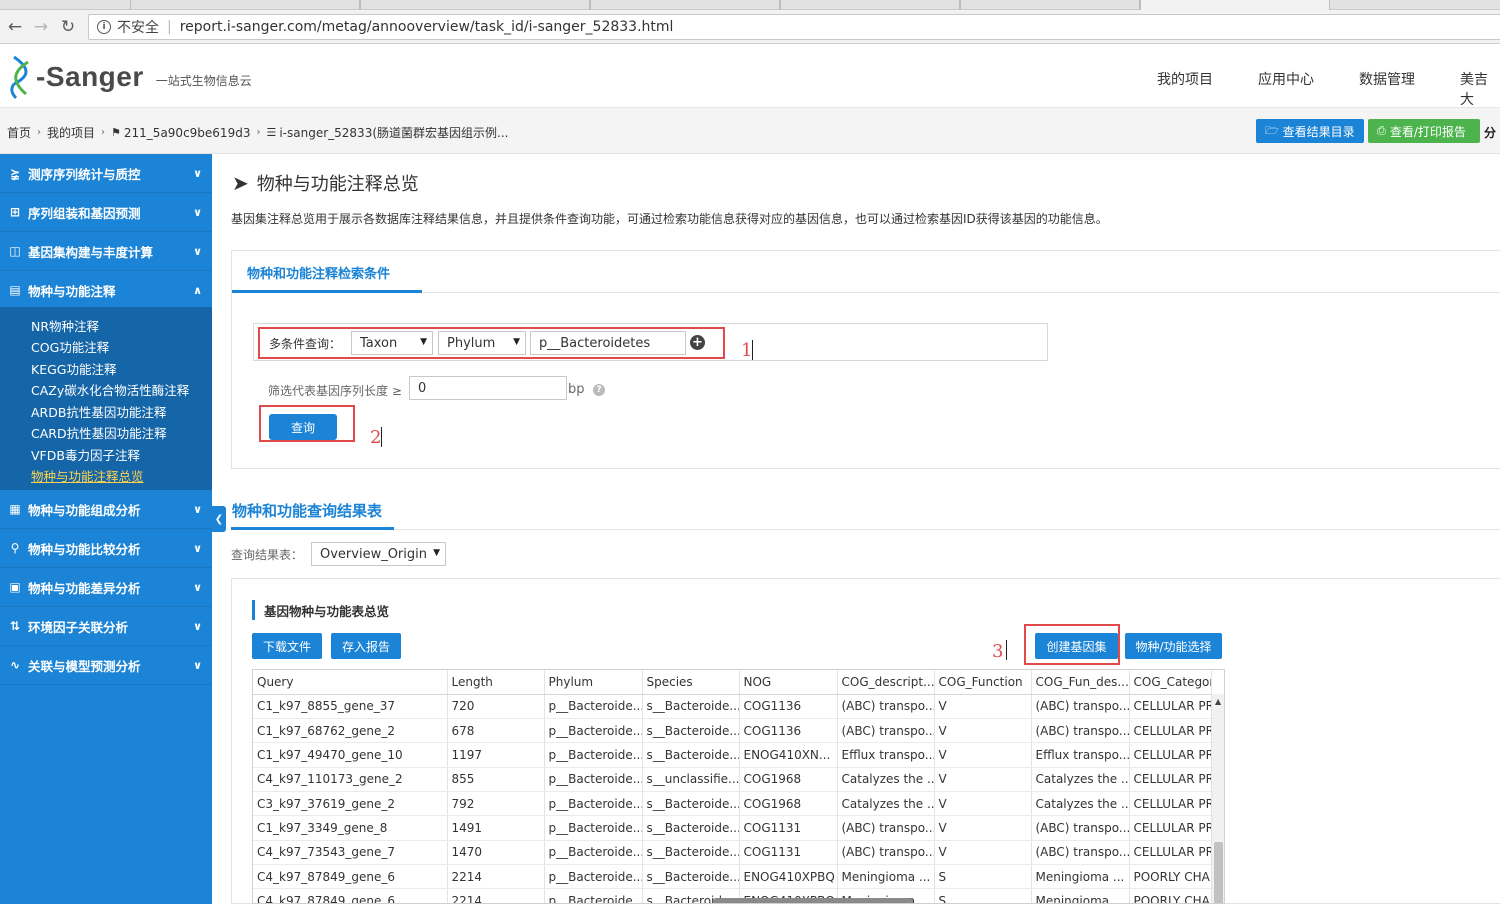 Image resolution: width=1500 pixels, height=904 pixels. I want to click on sidebar-item-annotation: ▤ 物种与功能注释 ∧, so click(106, 290).